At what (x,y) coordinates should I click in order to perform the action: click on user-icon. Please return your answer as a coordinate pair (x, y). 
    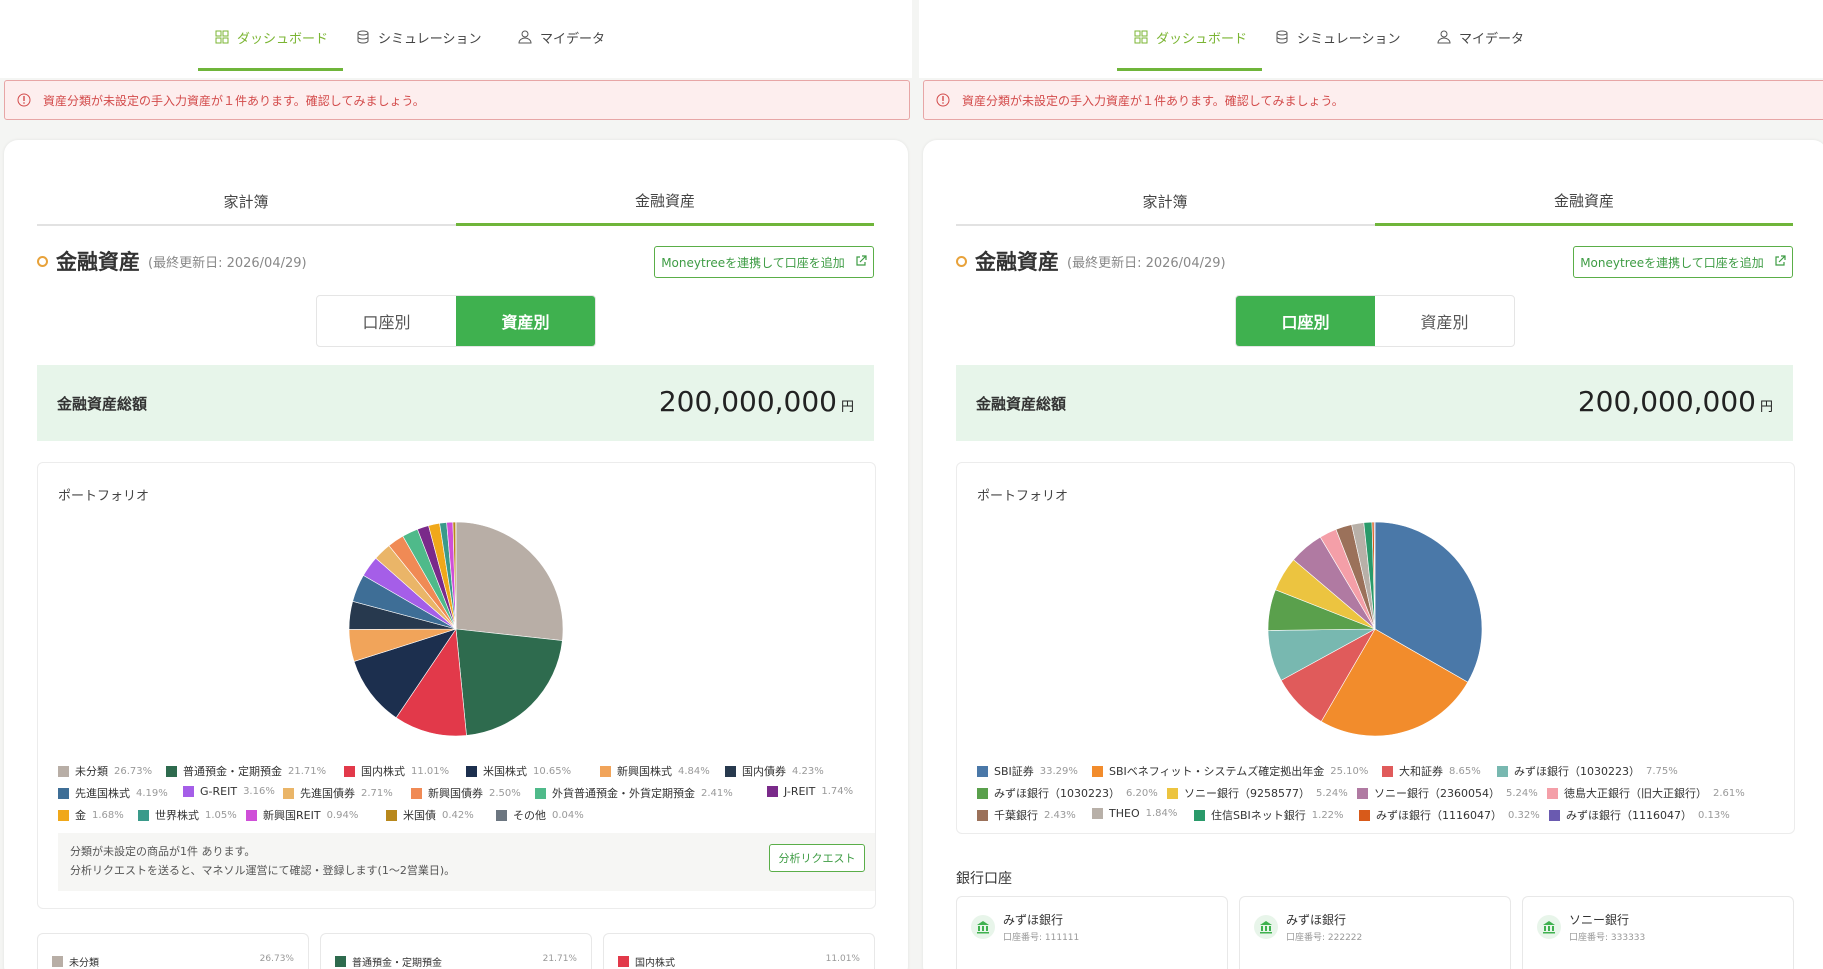
    Looking at the image, I should click on (525, 37).